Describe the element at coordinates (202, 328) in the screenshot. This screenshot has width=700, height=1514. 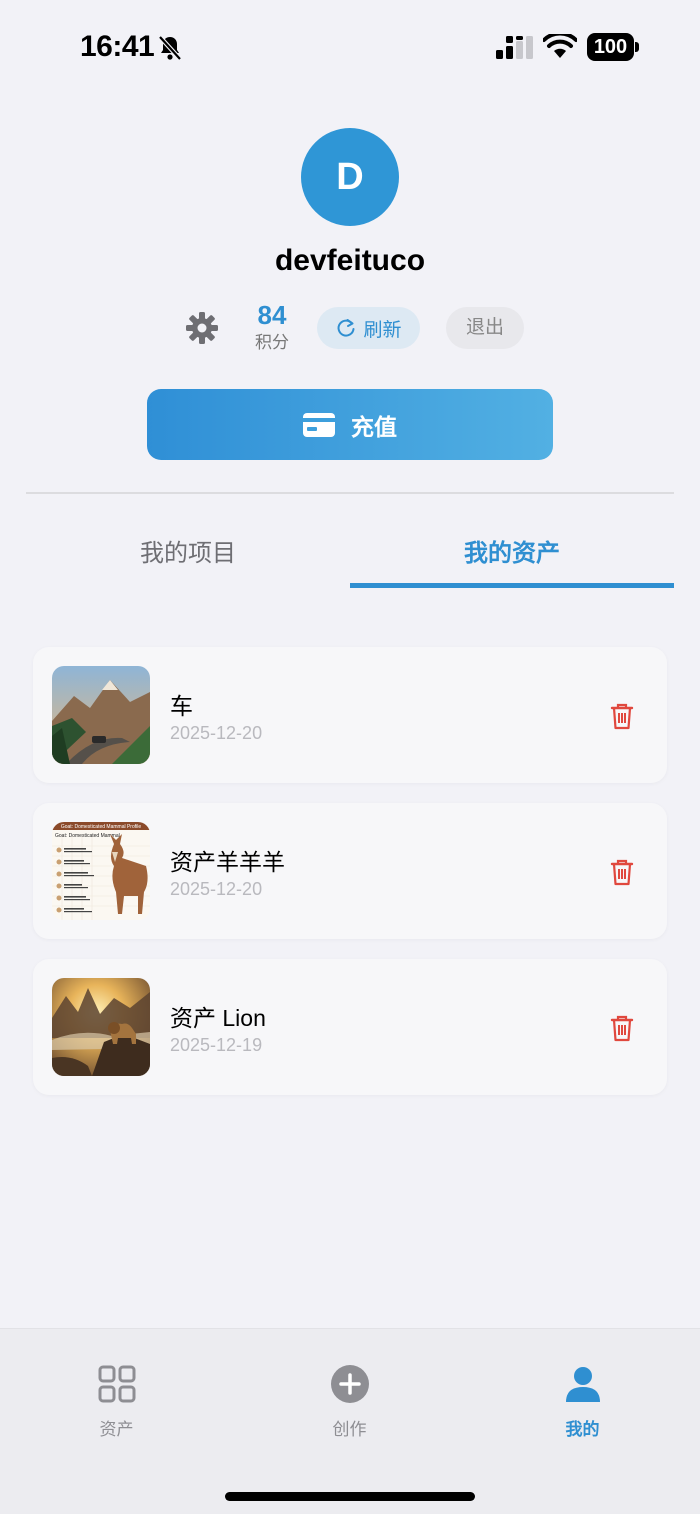
I see `gear-icon` at that location.